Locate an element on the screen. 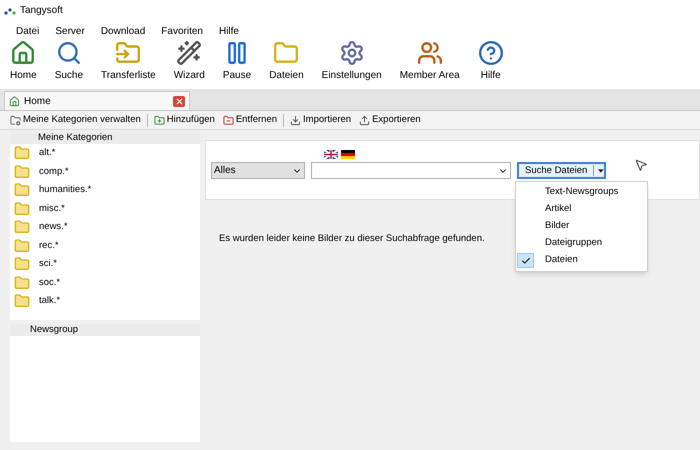 Image resolution: width=700 pixels, height=450 pixels. menu-item: Datei is located at coordinates (28, 31).